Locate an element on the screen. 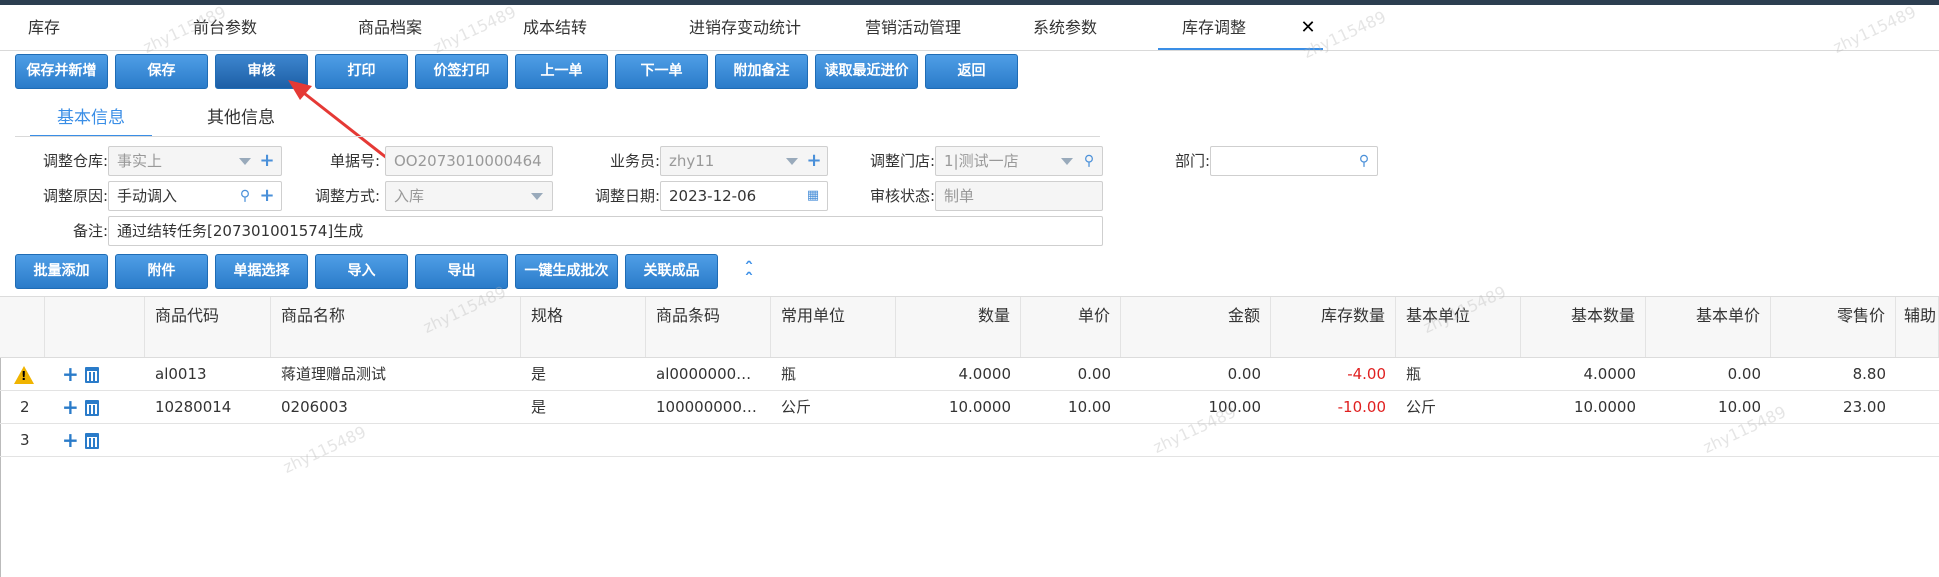 The height and width of the screenshot is (577, 1939). salesman-select: zhy11 + is located at coordinates (744, 161).